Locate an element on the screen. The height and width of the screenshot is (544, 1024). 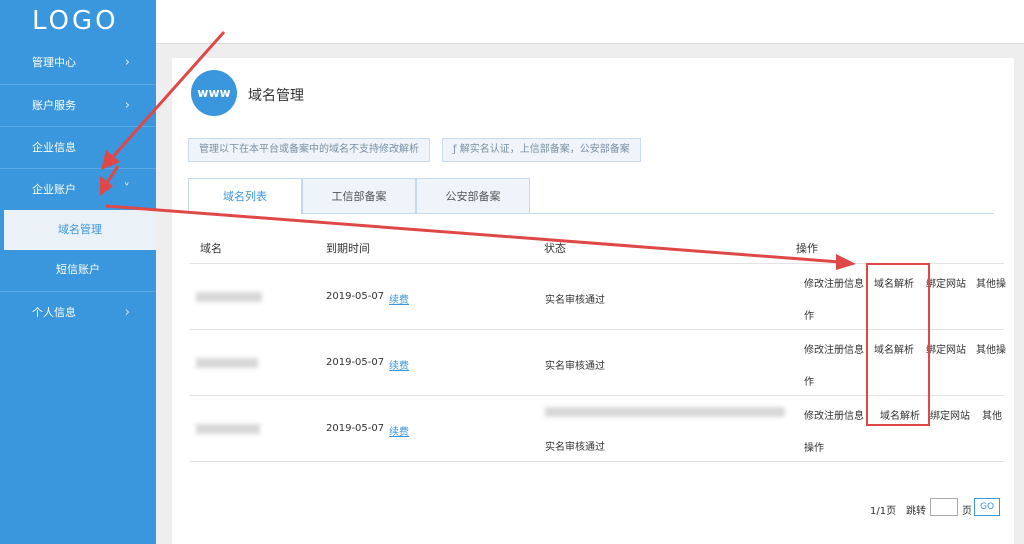
chevron-down-icon: ˅ is located at coordinates (127, 189).